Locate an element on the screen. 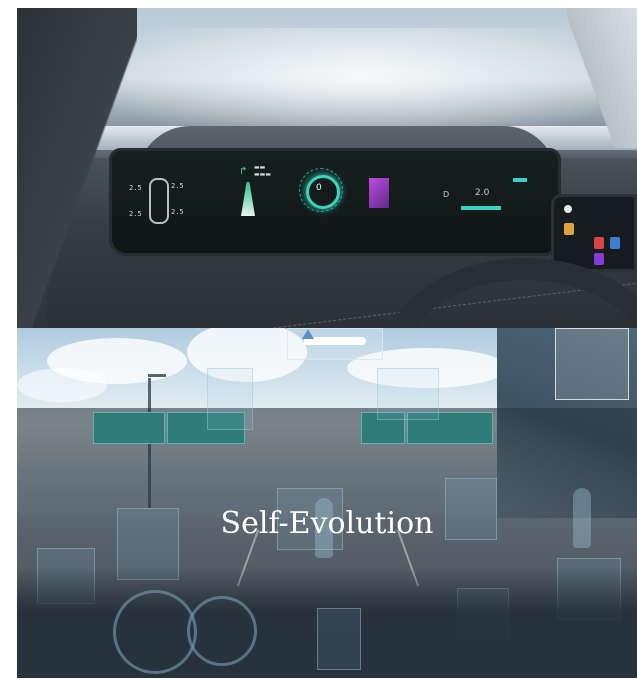 This screenshot has height=680, width=637. right-a-pillar is located at coordinates (602, 78).